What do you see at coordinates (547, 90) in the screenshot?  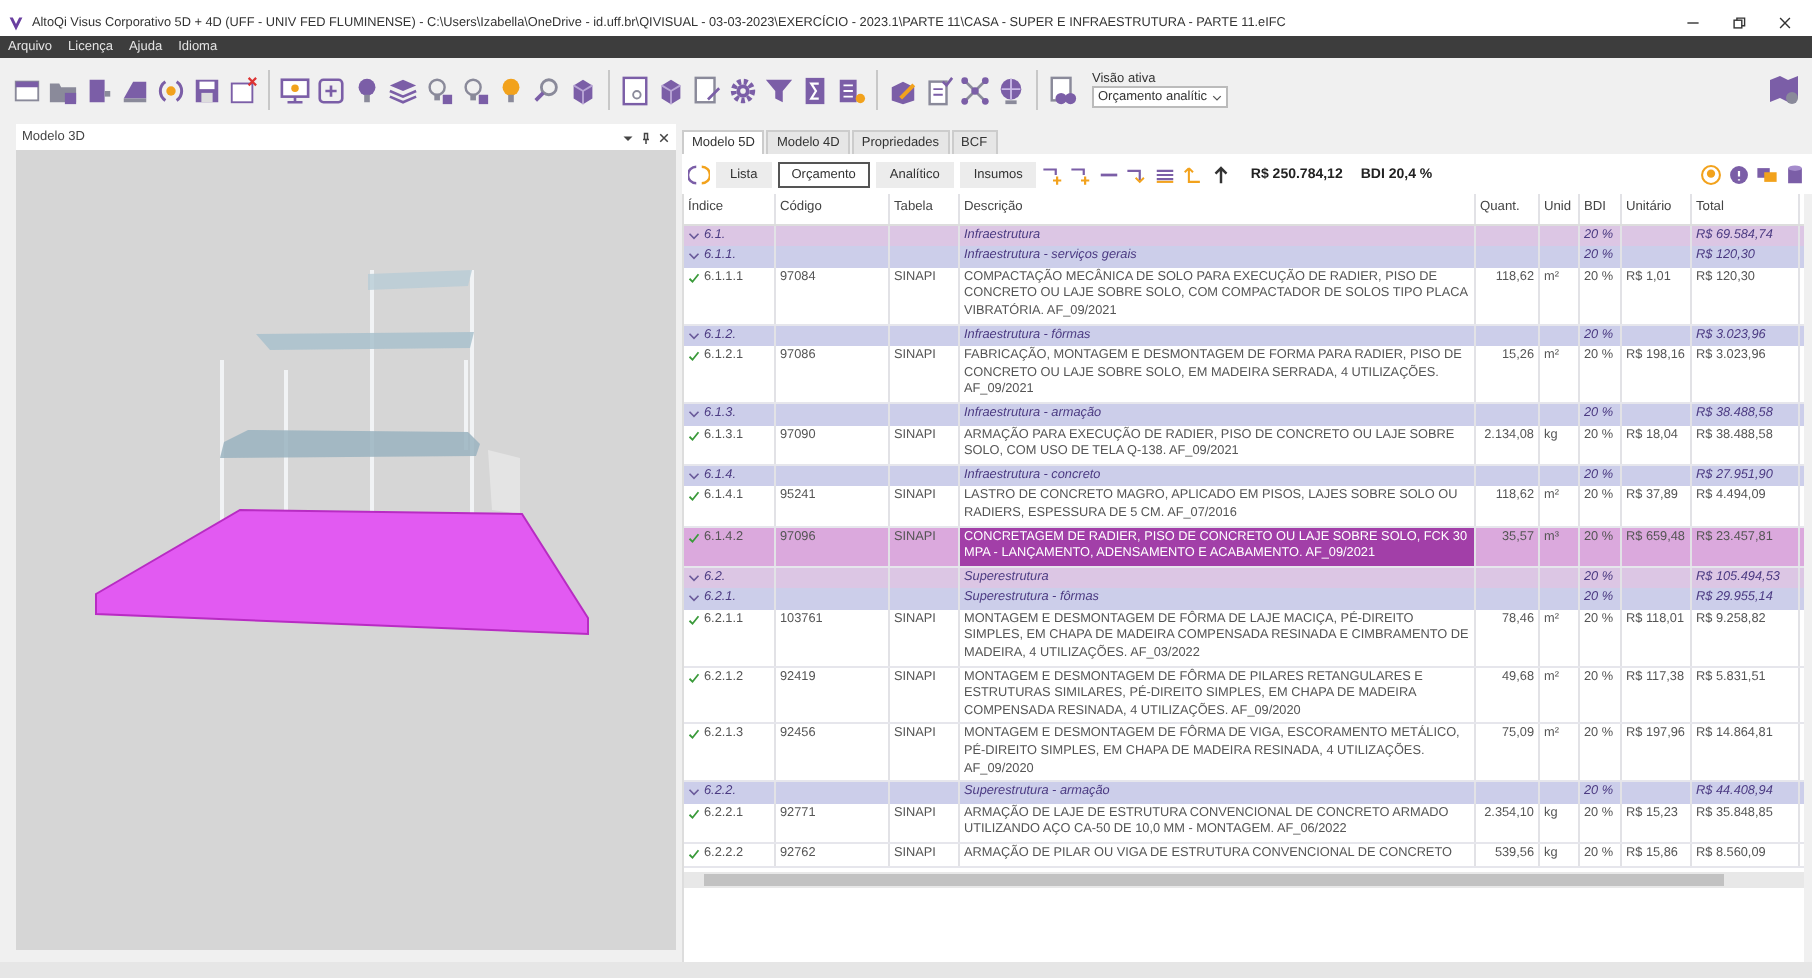 I see `search-icon` at bounding box center [547, 90].